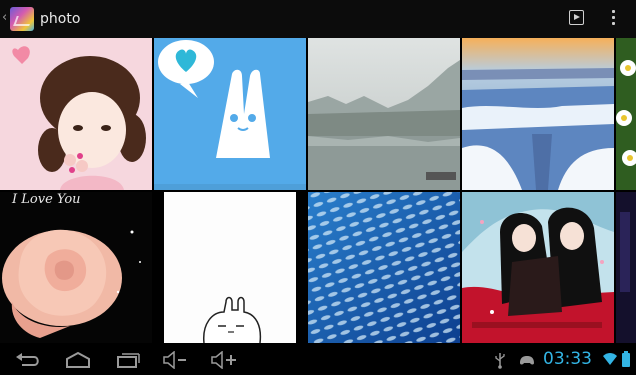 The image size is (636, 375). Describe the element at coordinates (175, 360) in the screenshot. I see `volume-down-icon` at that location.